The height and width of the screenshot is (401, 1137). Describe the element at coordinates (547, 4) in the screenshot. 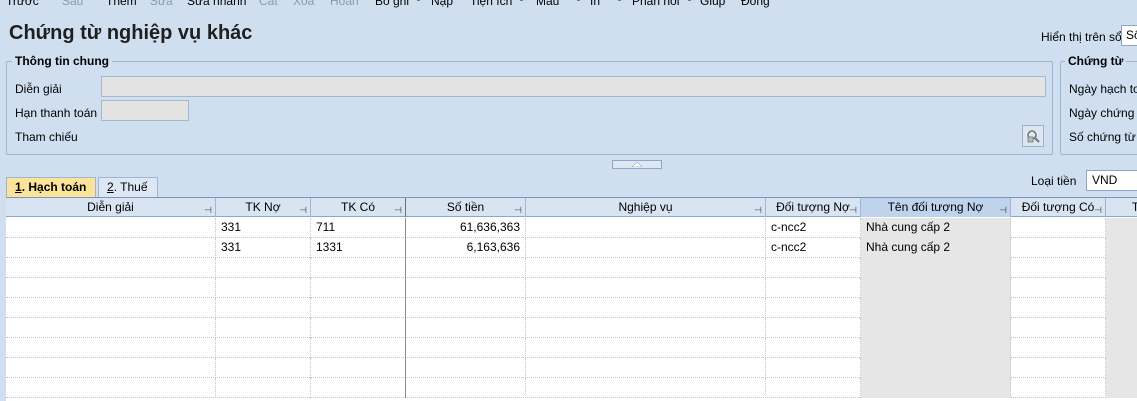

I see `toolbar-template-button: Mẫu` at that location.